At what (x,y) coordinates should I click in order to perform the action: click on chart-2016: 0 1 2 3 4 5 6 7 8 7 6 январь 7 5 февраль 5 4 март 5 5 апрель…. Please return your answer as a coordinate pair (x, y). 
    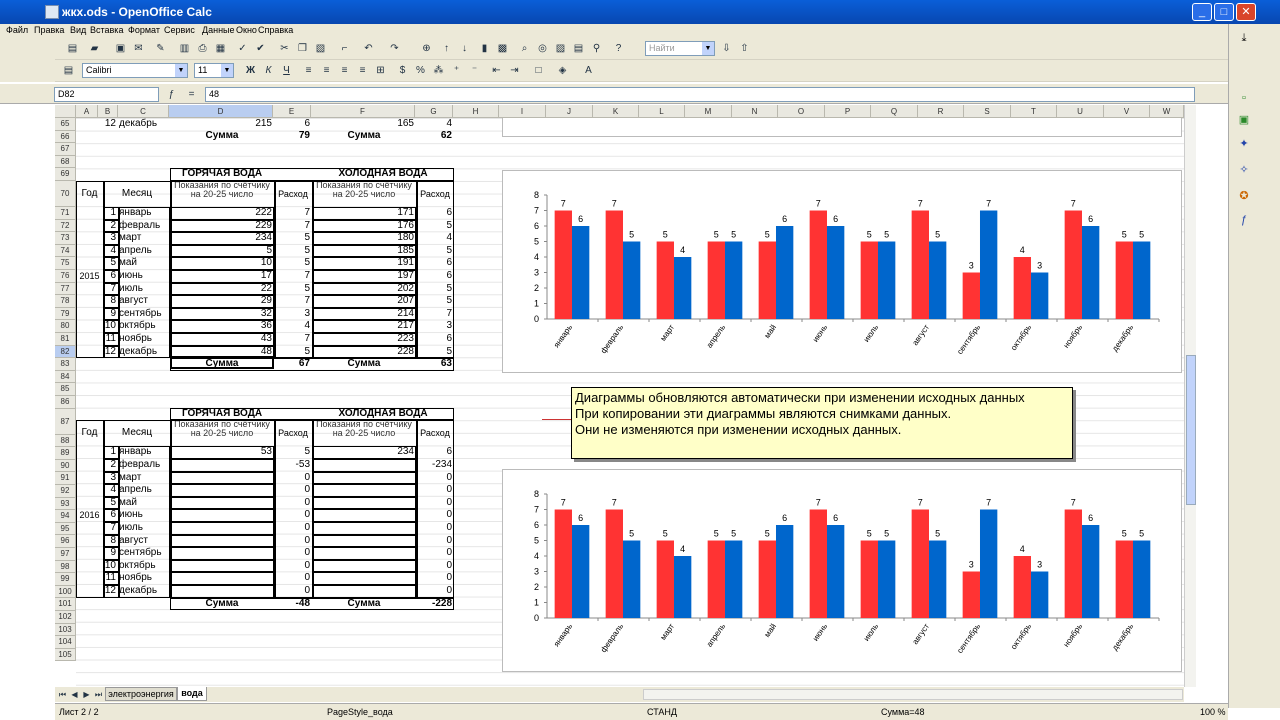
    Looking at the image, I should click on (842, 570).